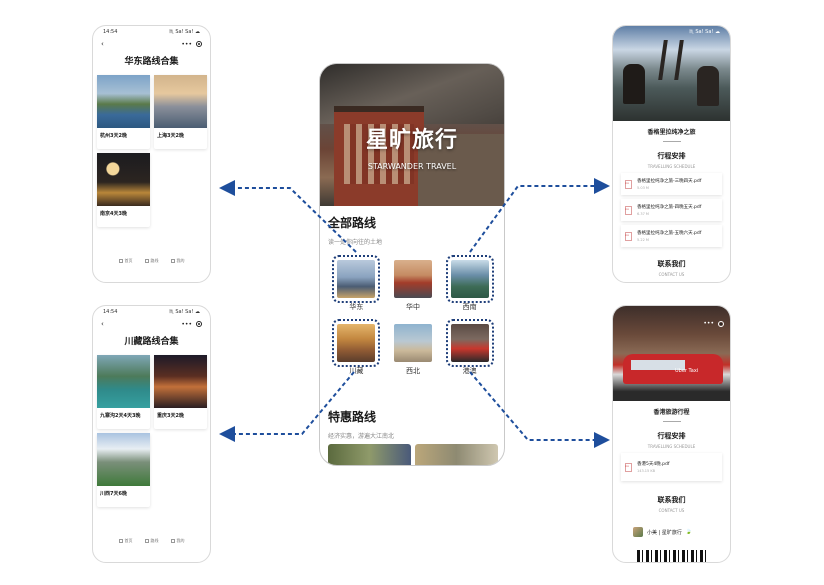 The image size is (824, 585). Describe the element at coordinates (539, 409) in the screenshot. I see `arrow-to-hongkong` at that location.